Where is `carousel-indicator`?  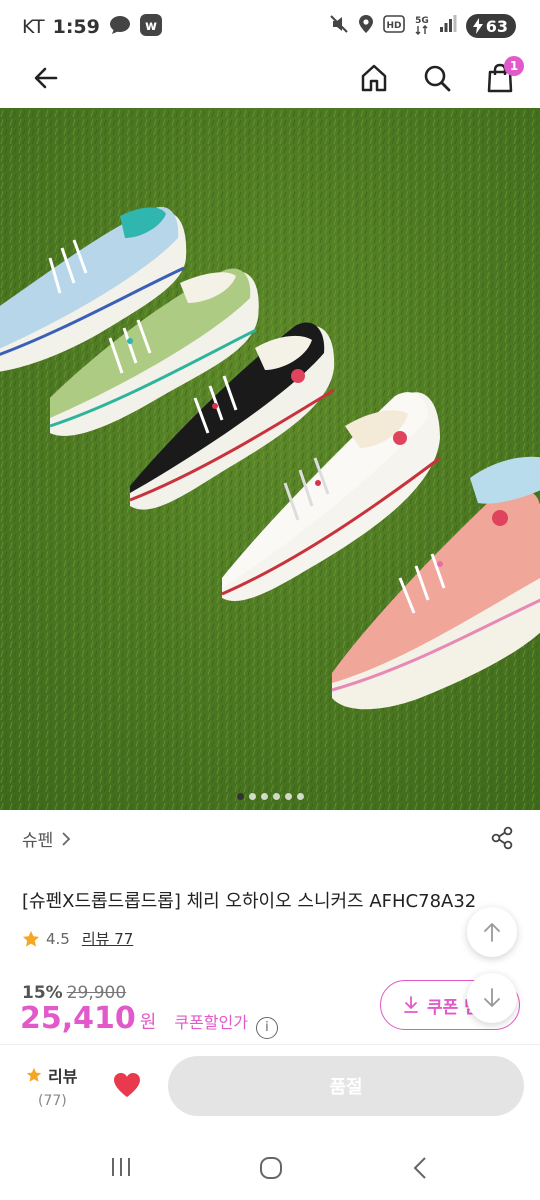
carousel-indicator is located at coordinates (270, 796).